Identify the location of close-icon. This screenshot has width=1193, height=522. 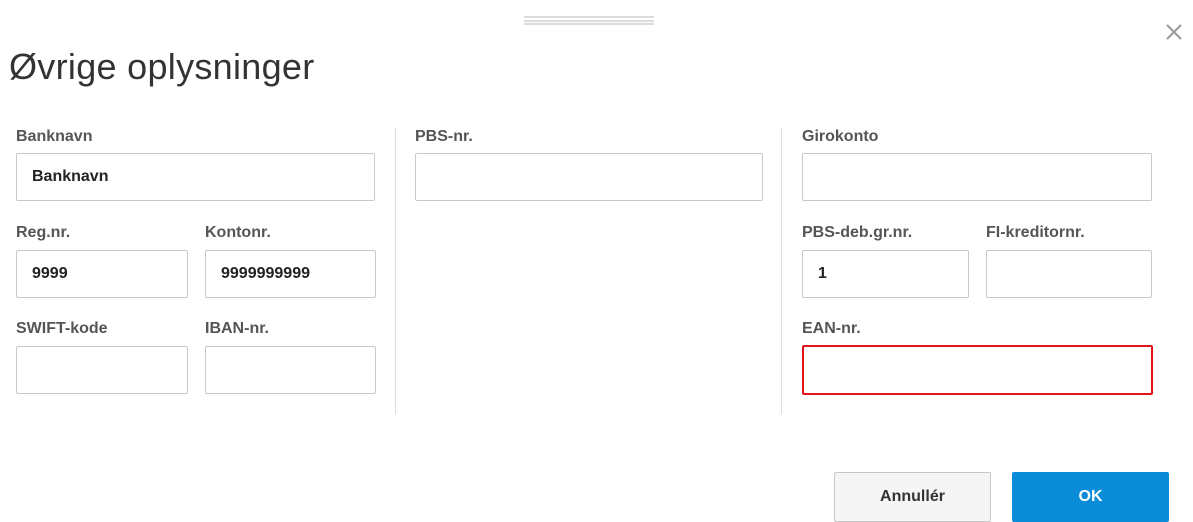
(1174, 32).